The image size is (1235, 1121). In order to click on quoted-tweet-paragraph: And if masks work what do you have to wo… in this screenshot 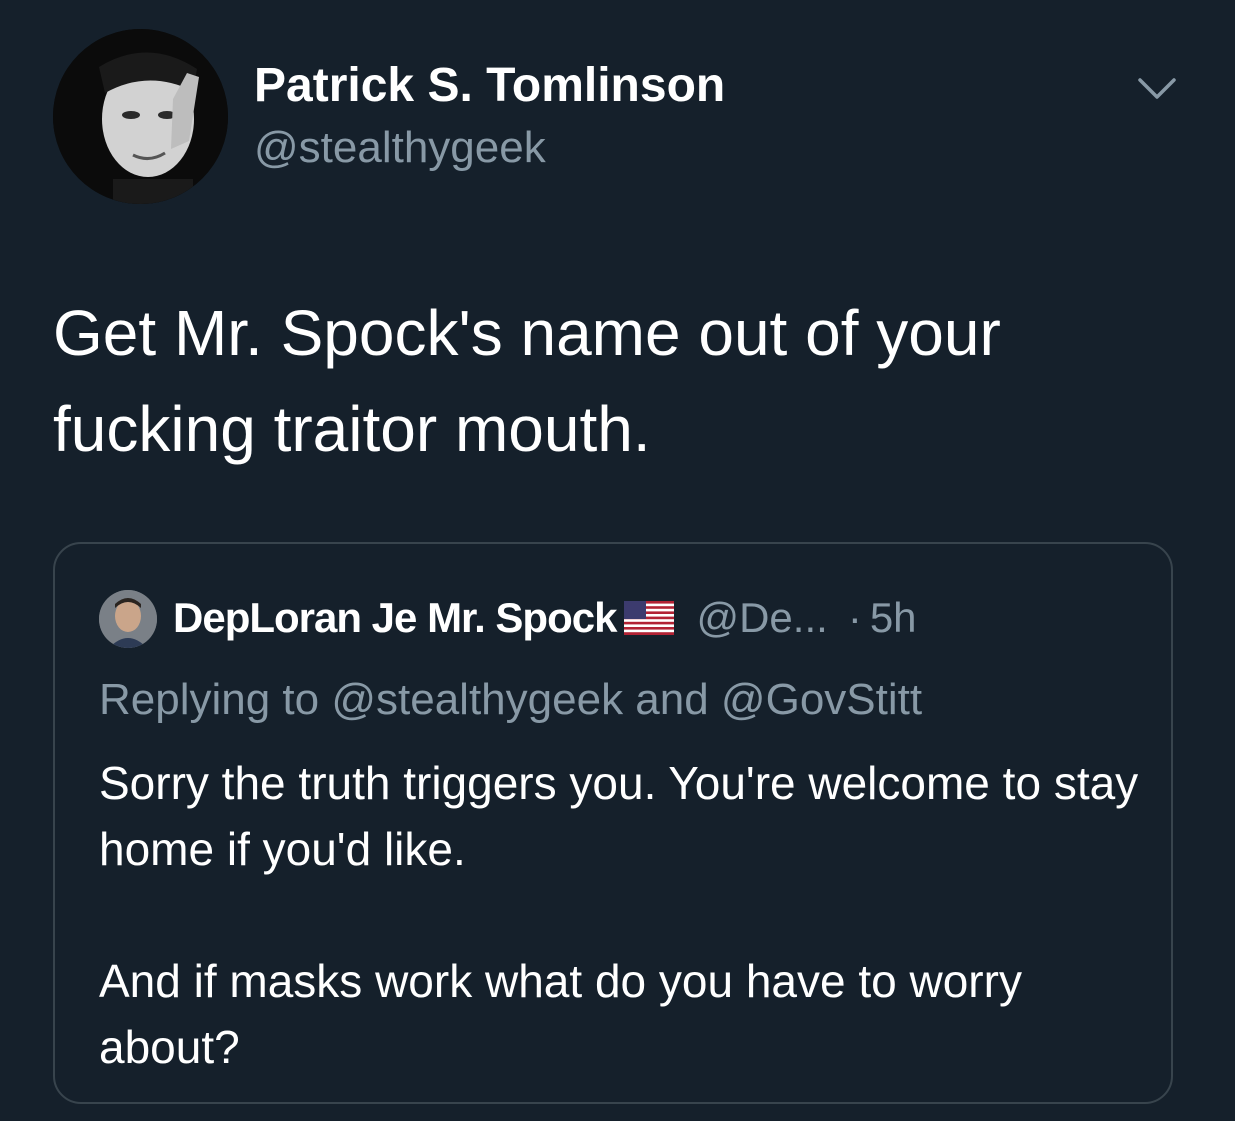, I will do `click(560, 1014)`.